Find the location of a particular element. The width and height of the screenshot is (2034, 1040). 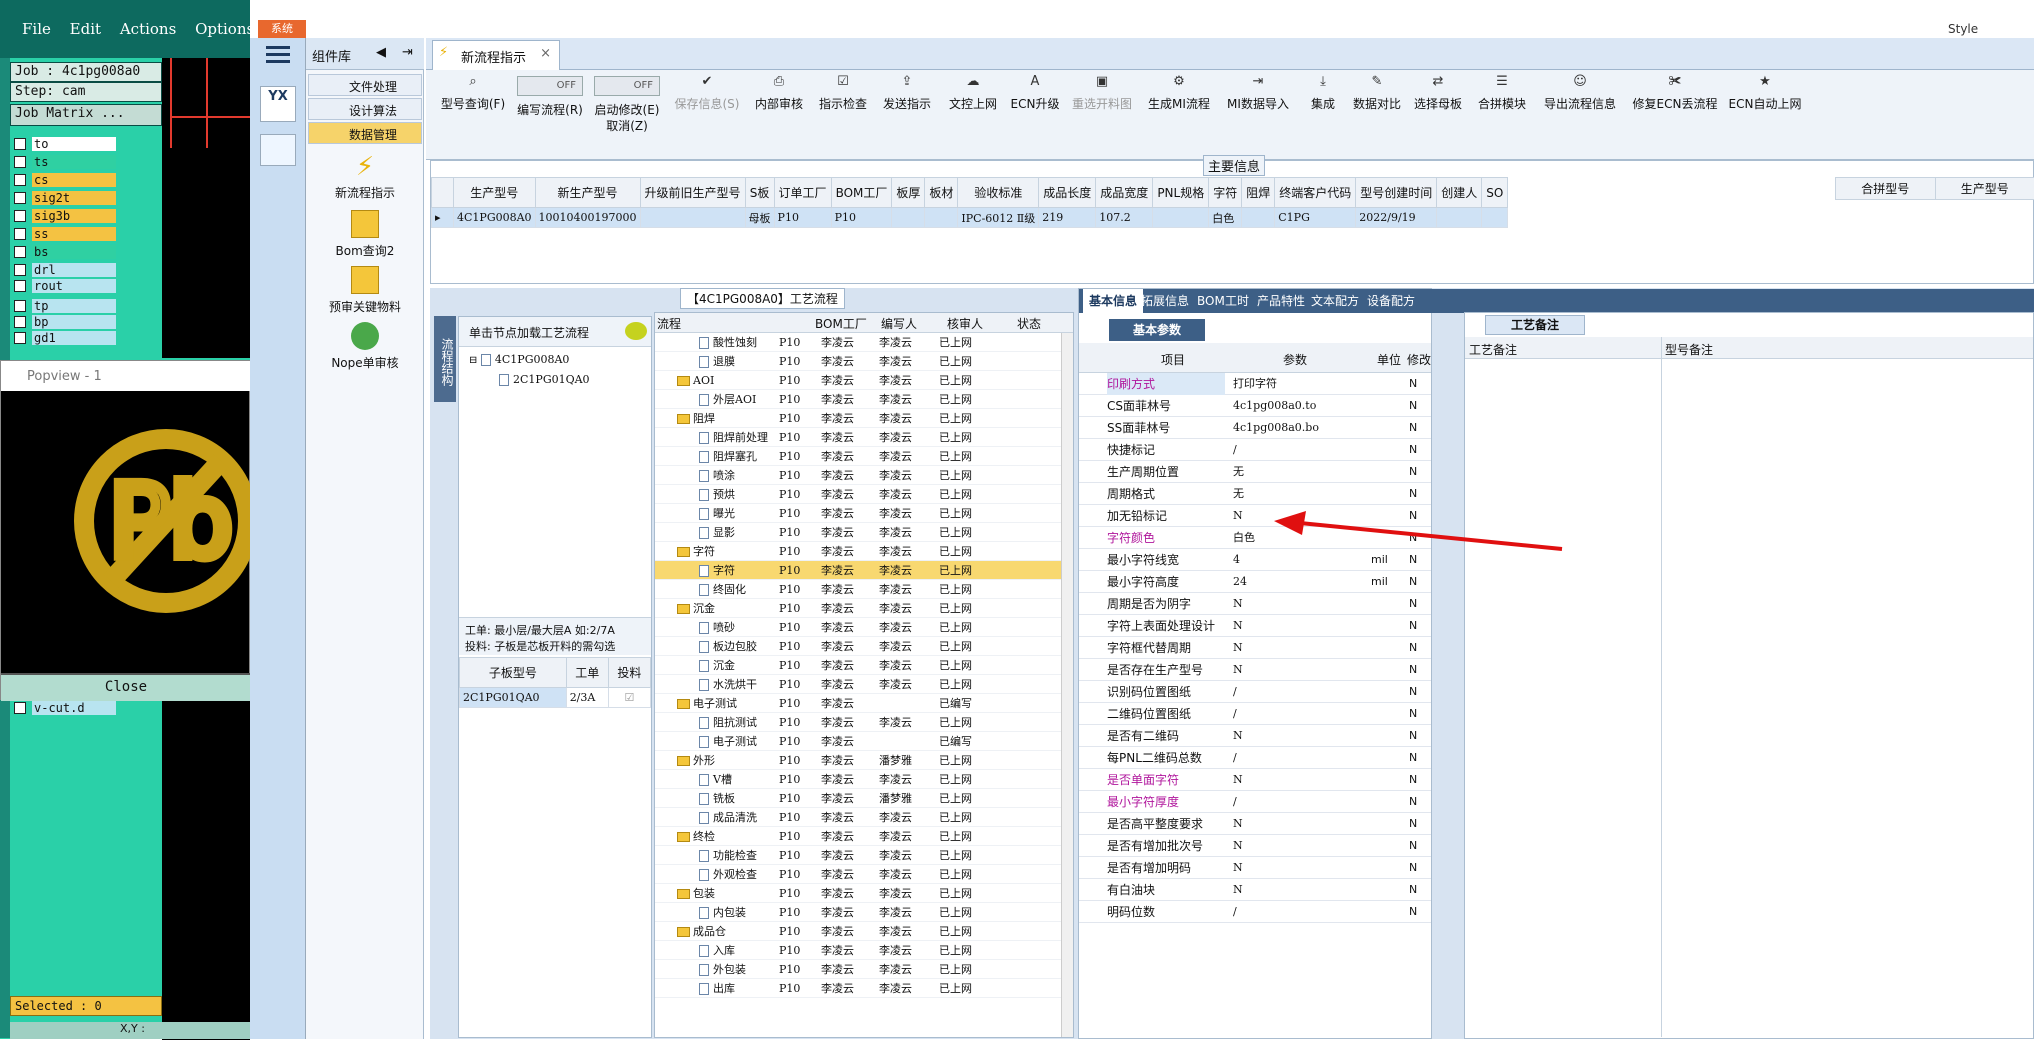

flow-row: V槽 P10 李凌云 李凌云 已上网 is located at coordinates (864, 779).